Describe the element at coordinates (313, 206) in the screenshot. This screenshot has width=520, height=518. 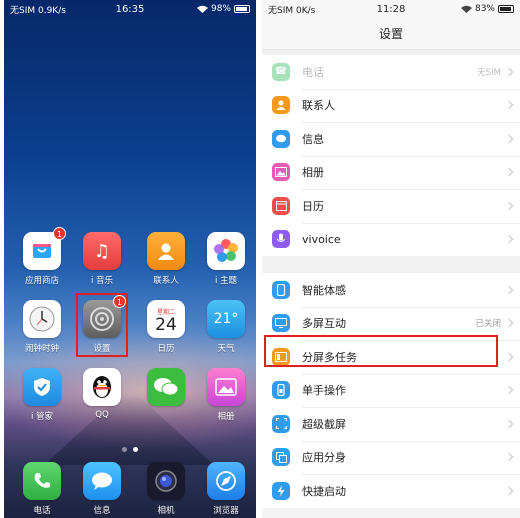
I see `settings-item-label: 日历` at that location.